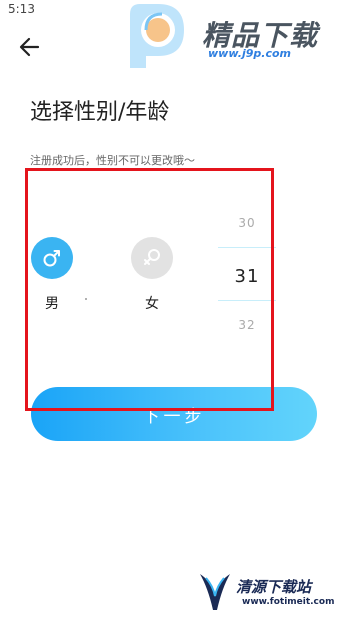  Describe the element at coordinates (247, 247) in the screenshot. I see `age-divider-top` at that location.